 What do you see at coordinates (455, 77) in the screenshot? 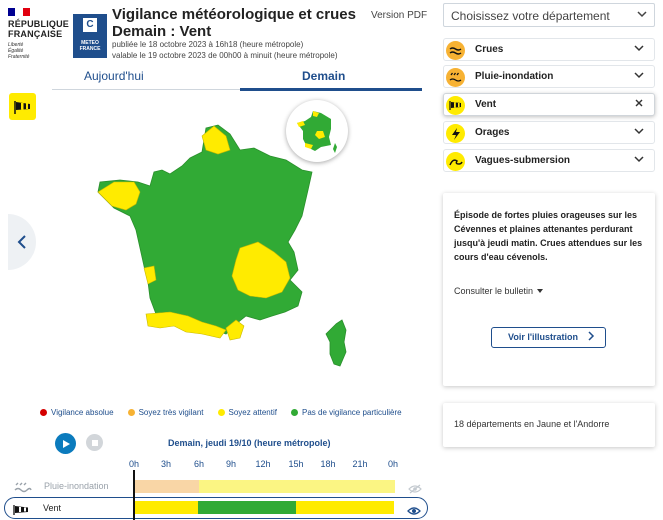
I see `rain-flood-icon` at bounding box center [455, 77].